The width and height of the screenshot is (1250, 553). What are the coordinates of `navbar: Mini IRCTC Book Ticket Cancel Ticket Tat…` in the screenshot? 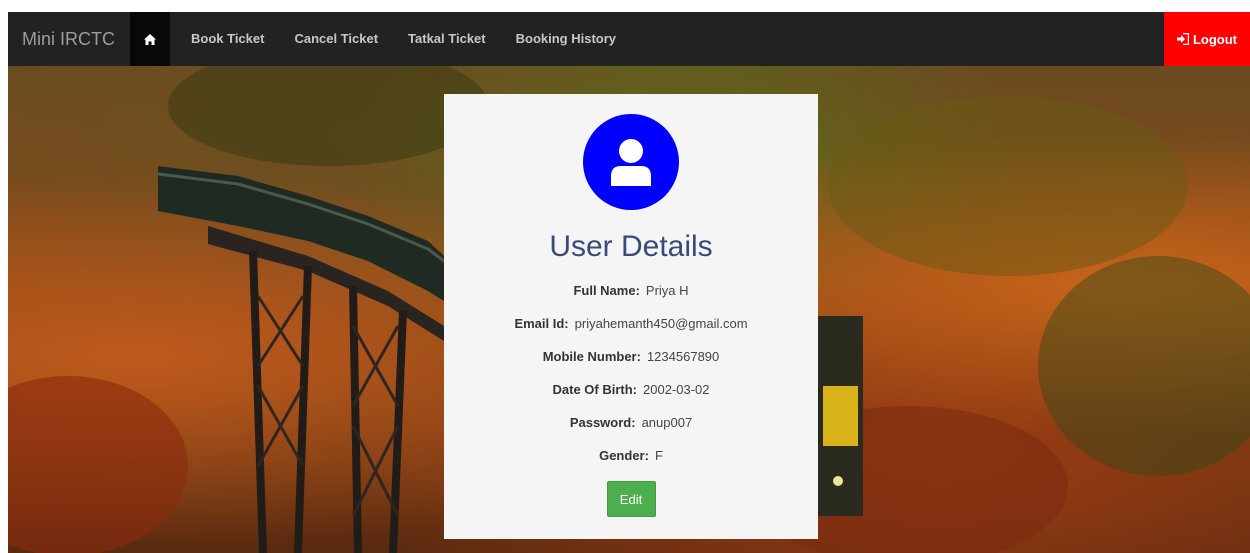 It's located at (629, 39).